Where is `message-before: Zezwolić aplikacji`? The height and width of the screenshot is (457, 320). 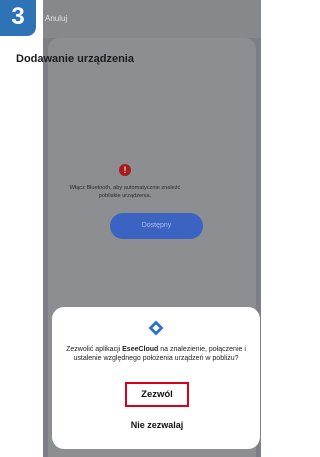 message-before: Zezwolić aplikacji is located at coordinates (94, 349).